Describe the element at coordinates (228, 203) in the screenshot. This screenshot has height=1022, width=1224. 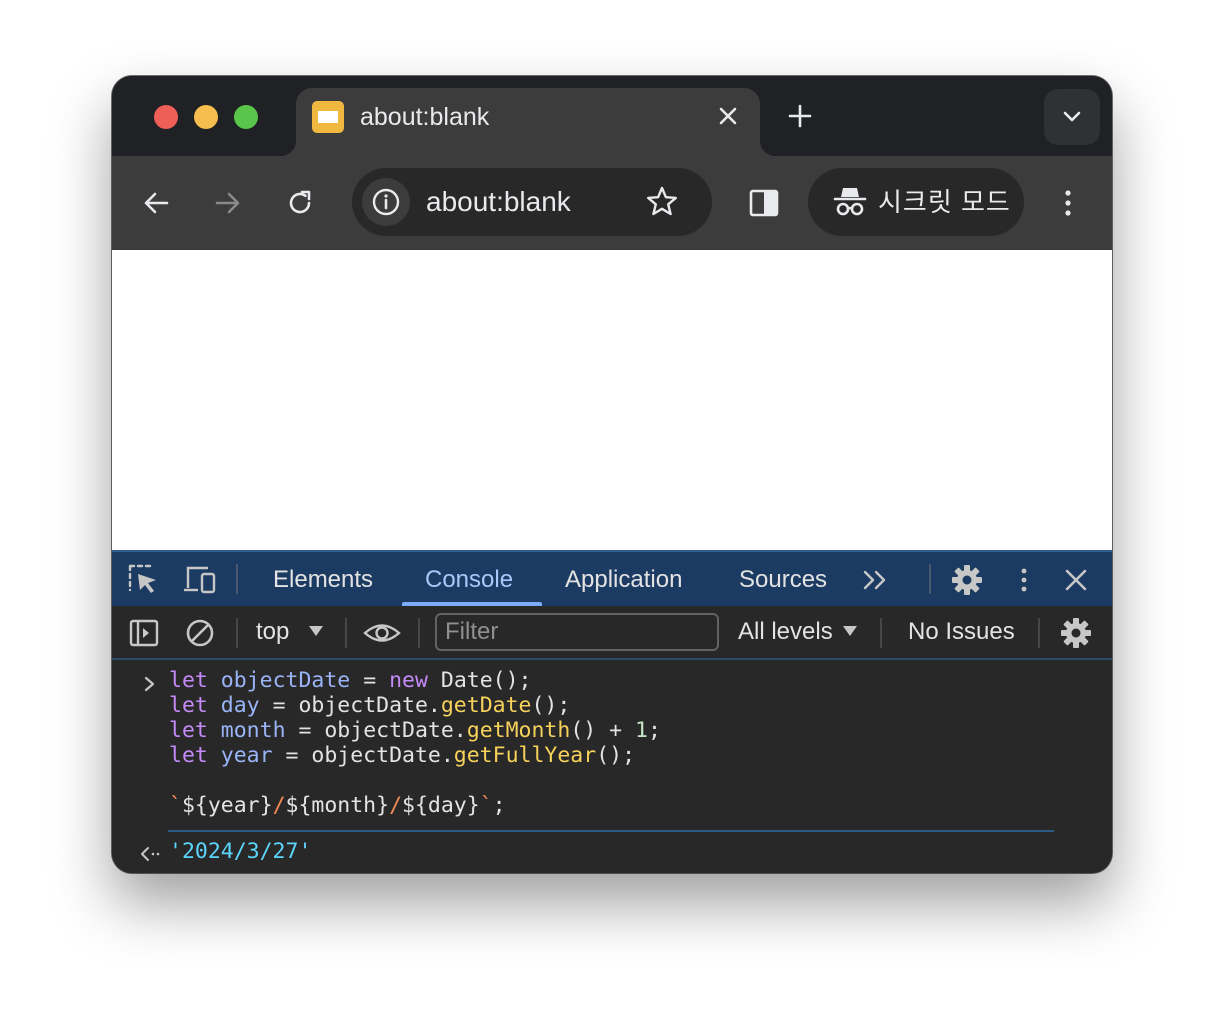
I see `forward-arrow-icon` at that location.